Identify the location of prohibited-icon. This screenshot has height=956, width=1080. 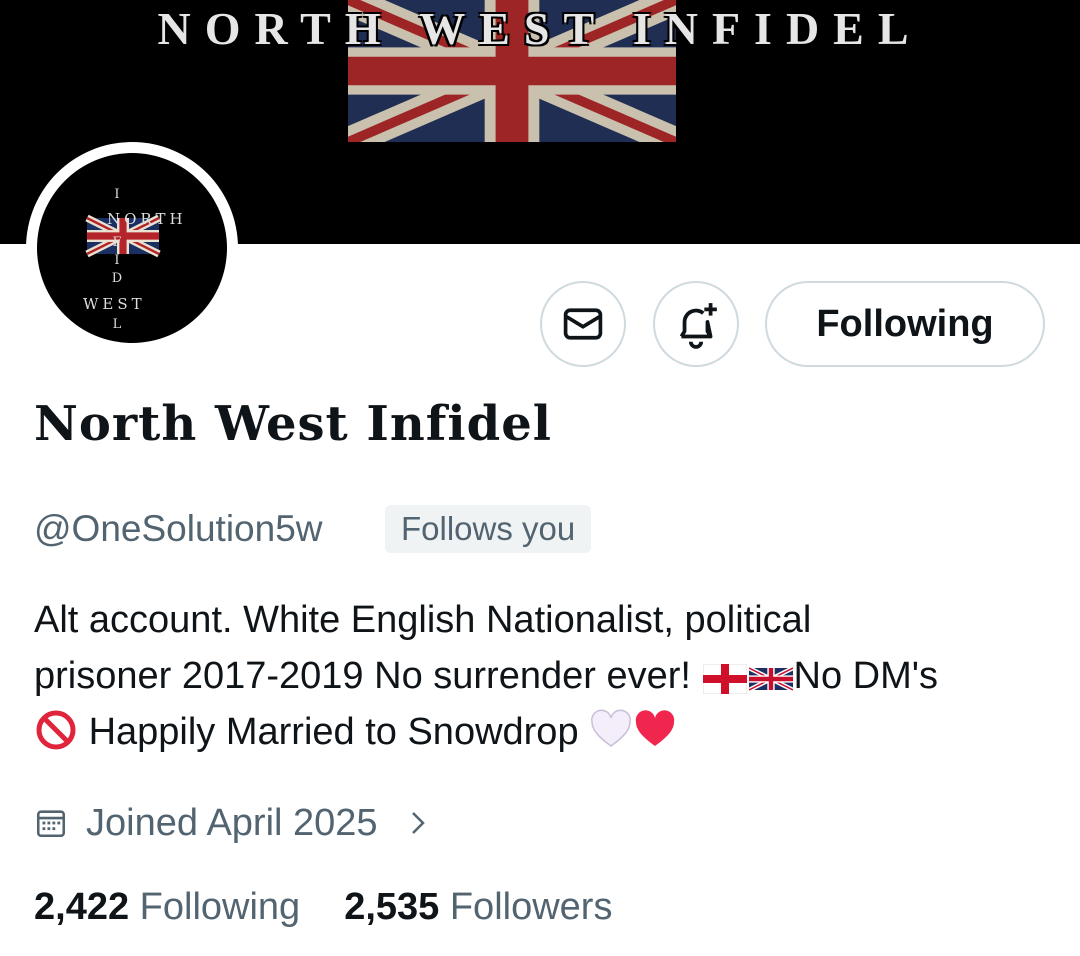
(56, 730).